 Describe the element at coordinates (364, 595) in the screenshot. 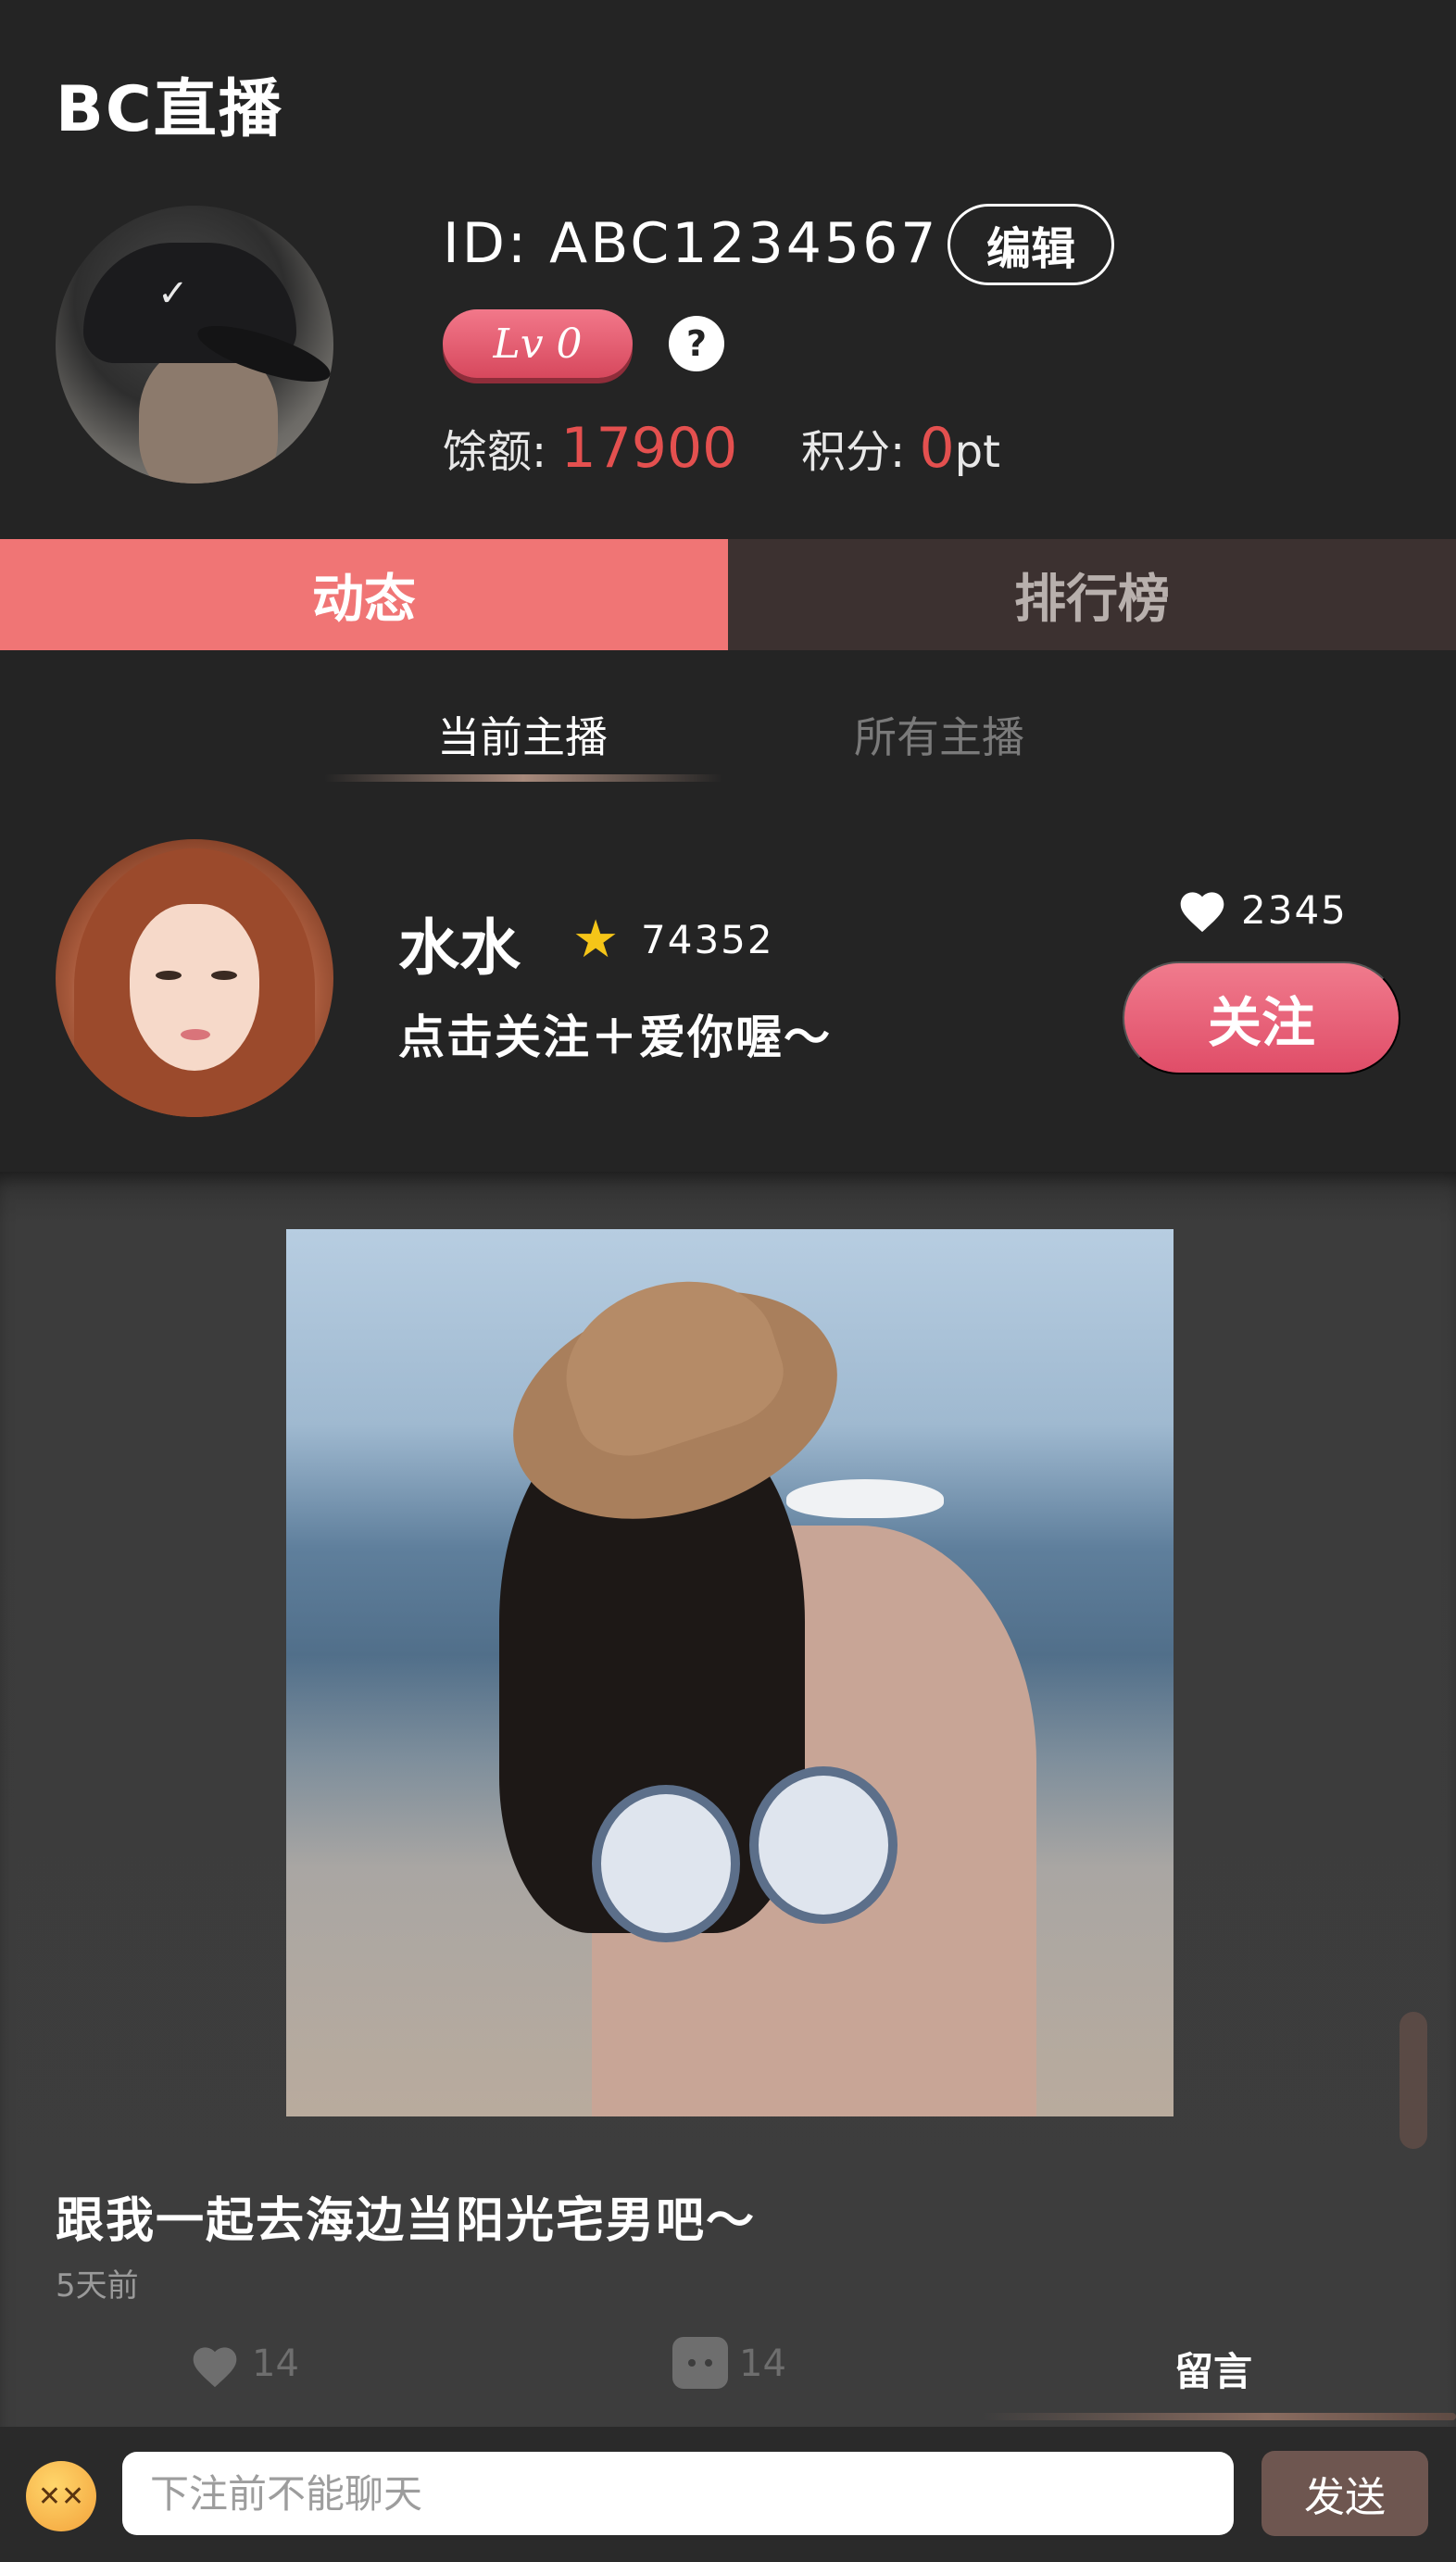

I see `tab-feed: 动态` at that location.